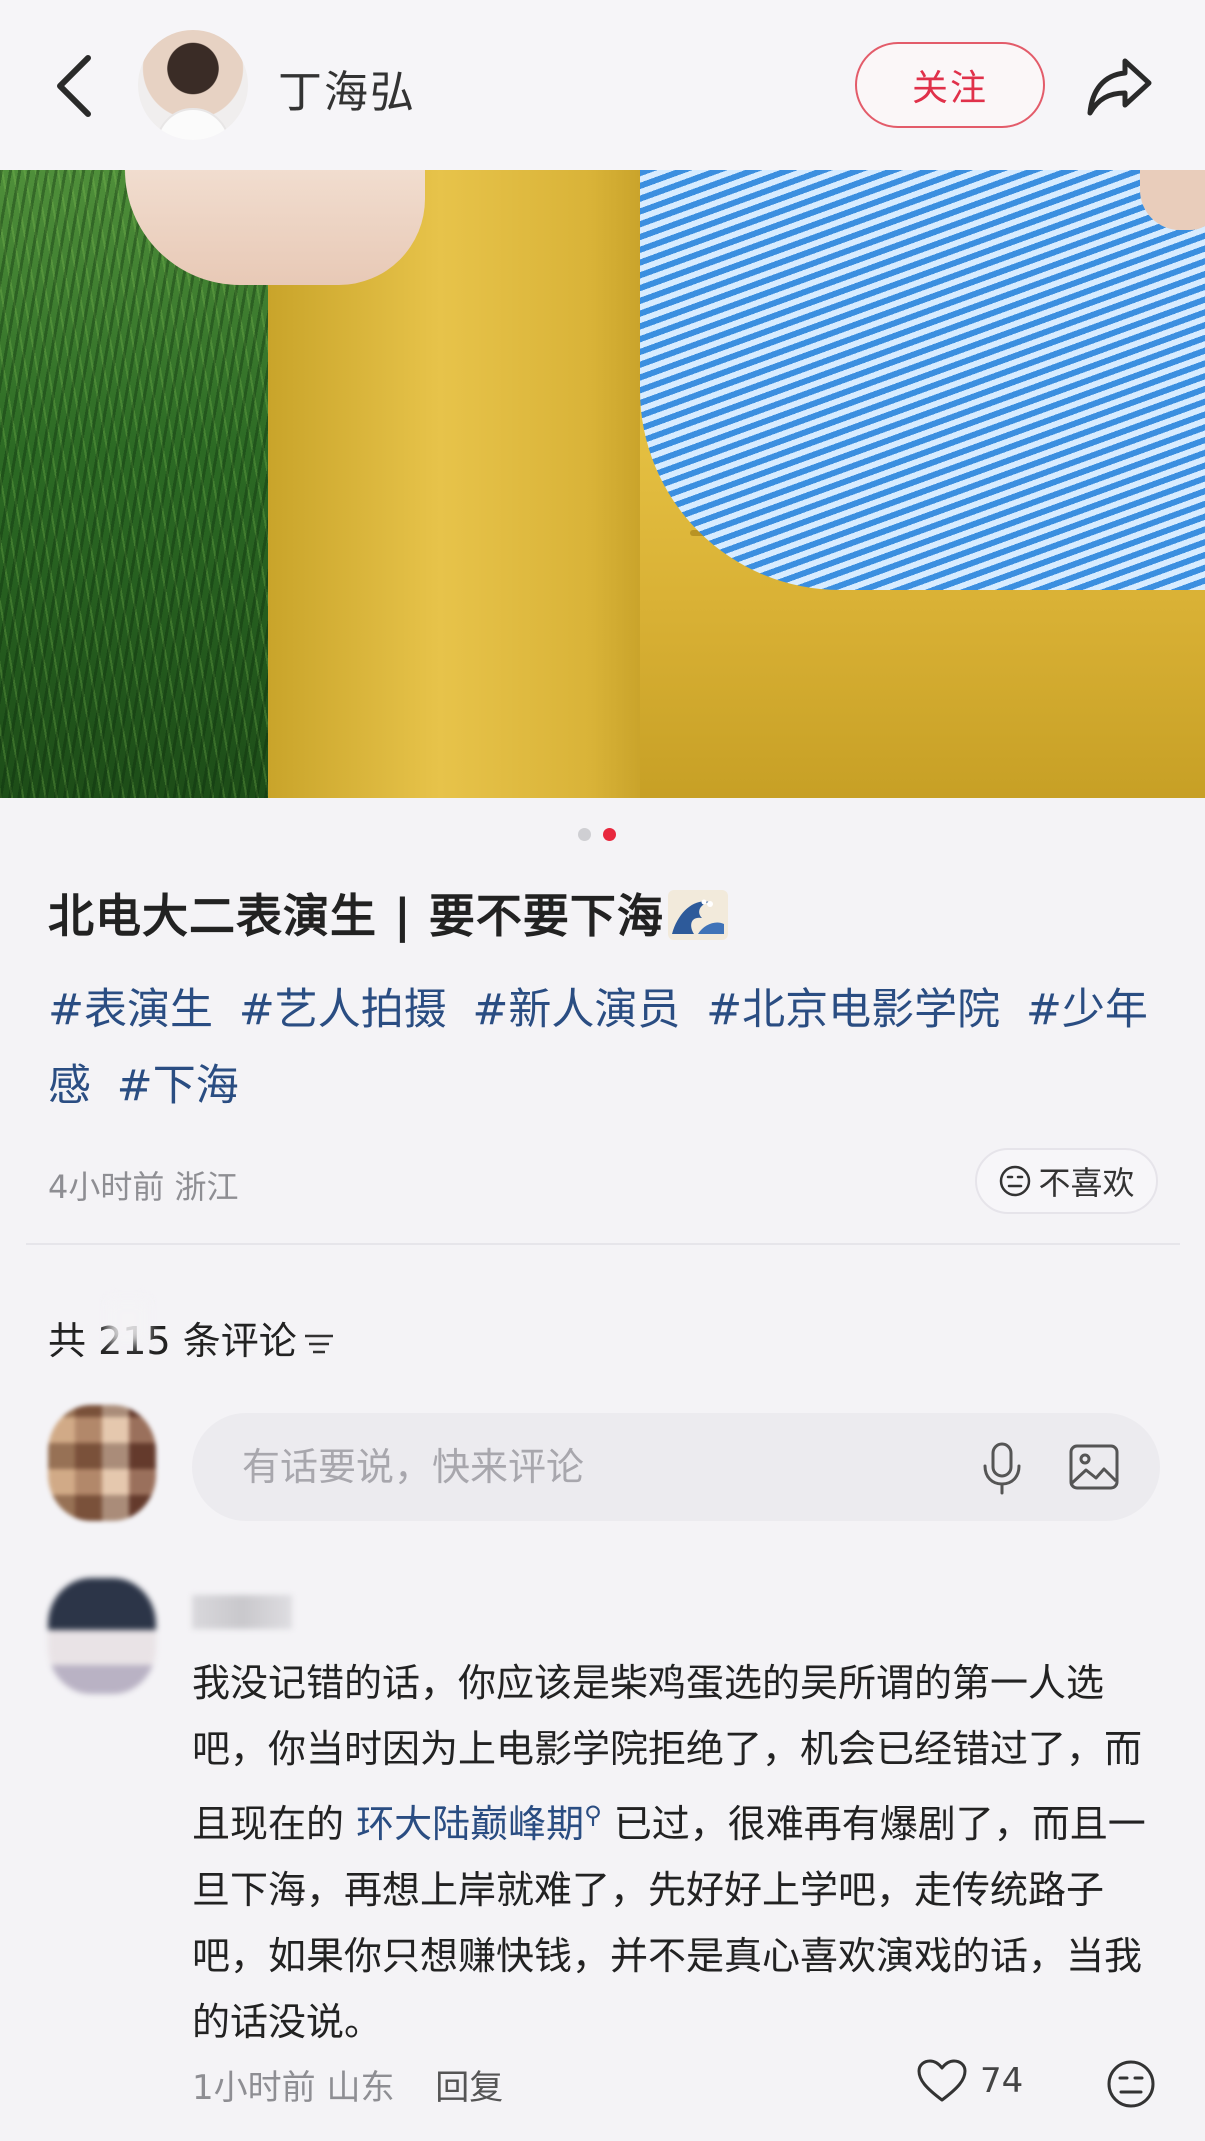 Image resolution: width=1205 pixels, height=2141 pixels. Describe the element at coordinates (479, 1823) in the screenshot. I see `search-keyword-link: 环大陆巅峰期⚲` at that location.